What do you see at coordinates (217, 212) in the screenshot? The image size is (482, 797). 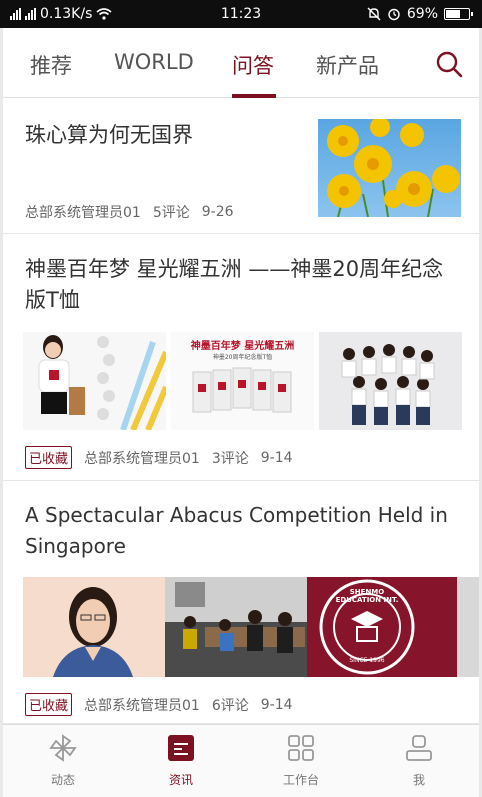 I see `article-date: 9-26` at bounding box center [217, 212].